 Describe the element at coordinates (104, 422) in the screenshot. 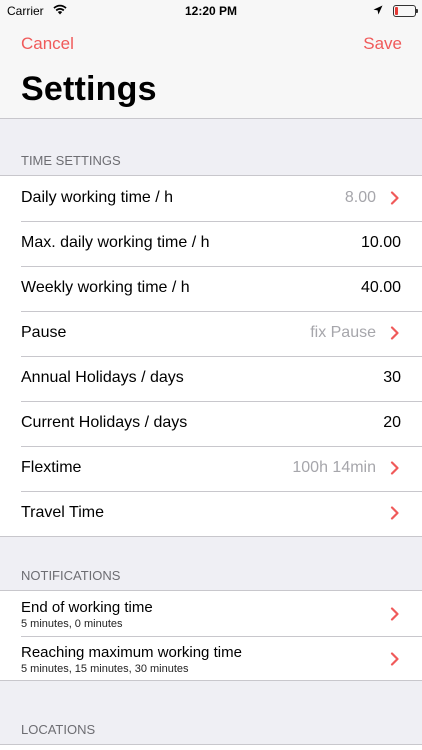

I see `row-label: Current Holidays / days` at that location.